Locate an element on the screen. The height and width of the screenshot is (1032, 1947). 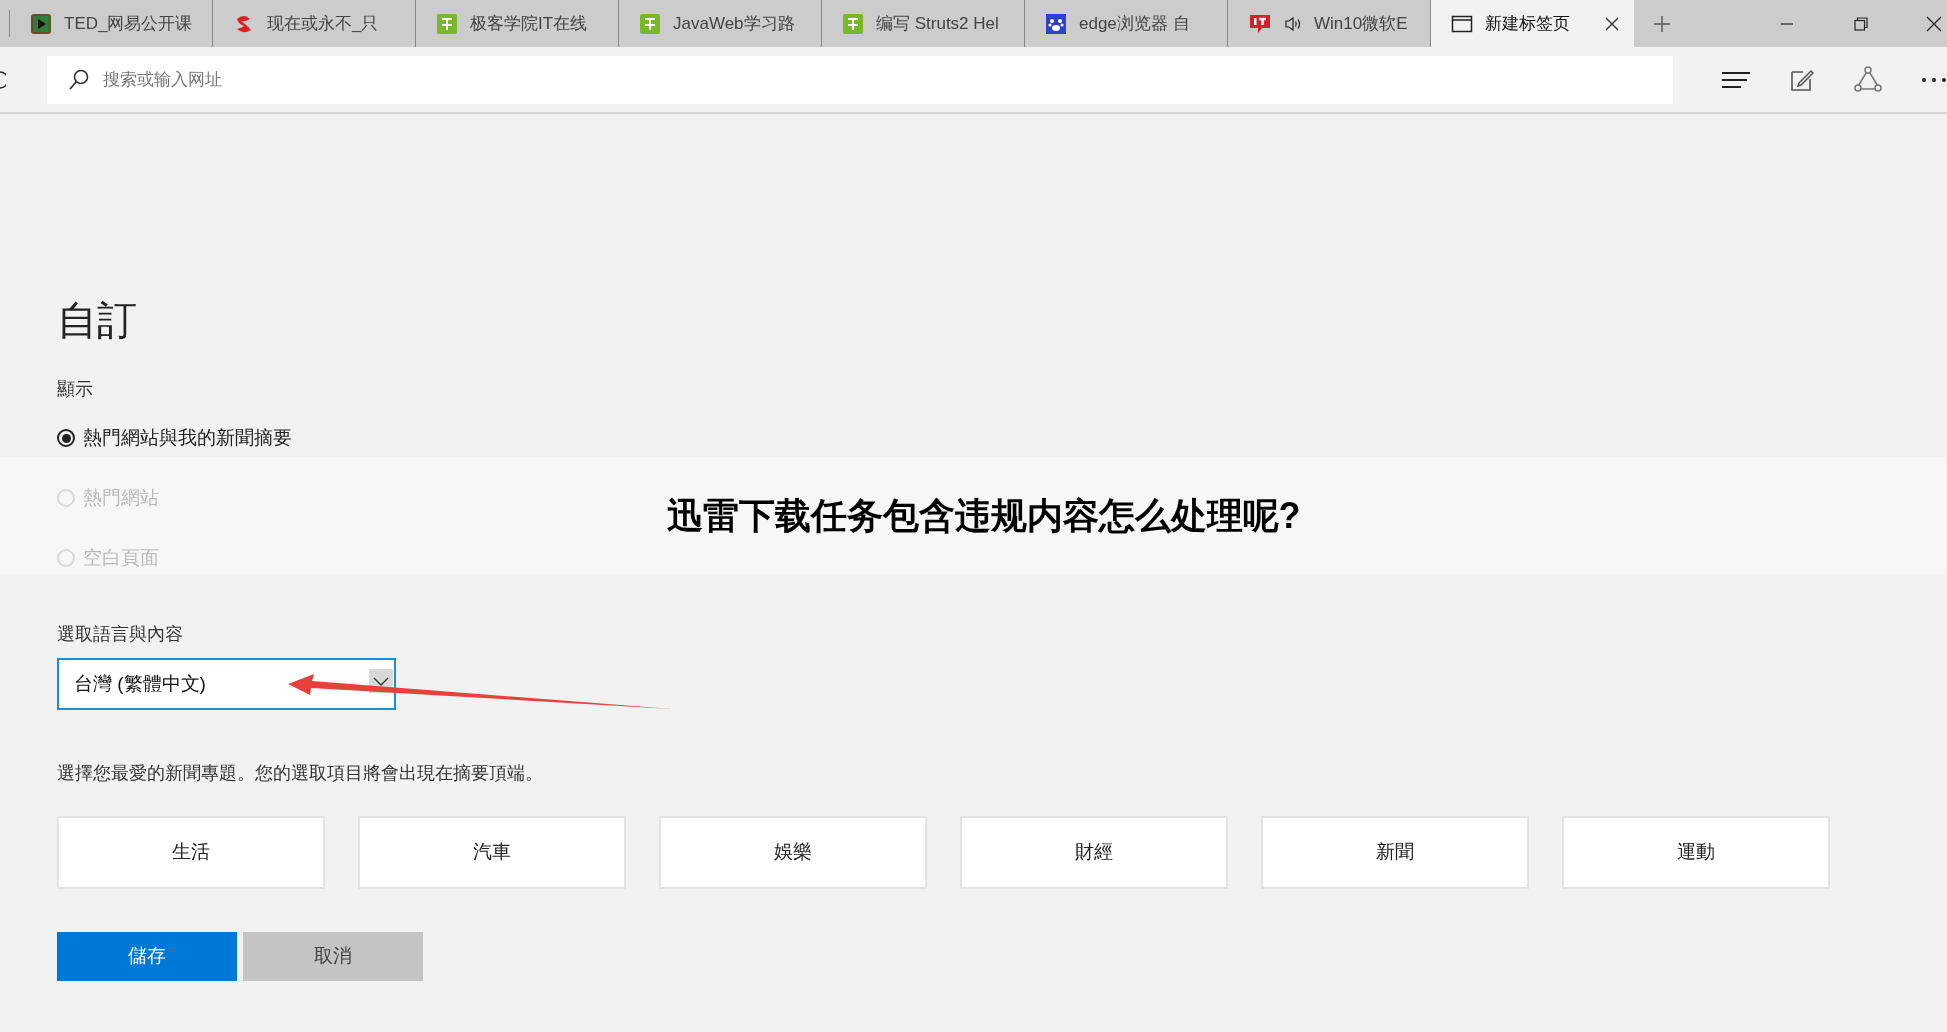
radio-option: 熱門網站與我的新聞摘要 is located at coordinates (174, 438).